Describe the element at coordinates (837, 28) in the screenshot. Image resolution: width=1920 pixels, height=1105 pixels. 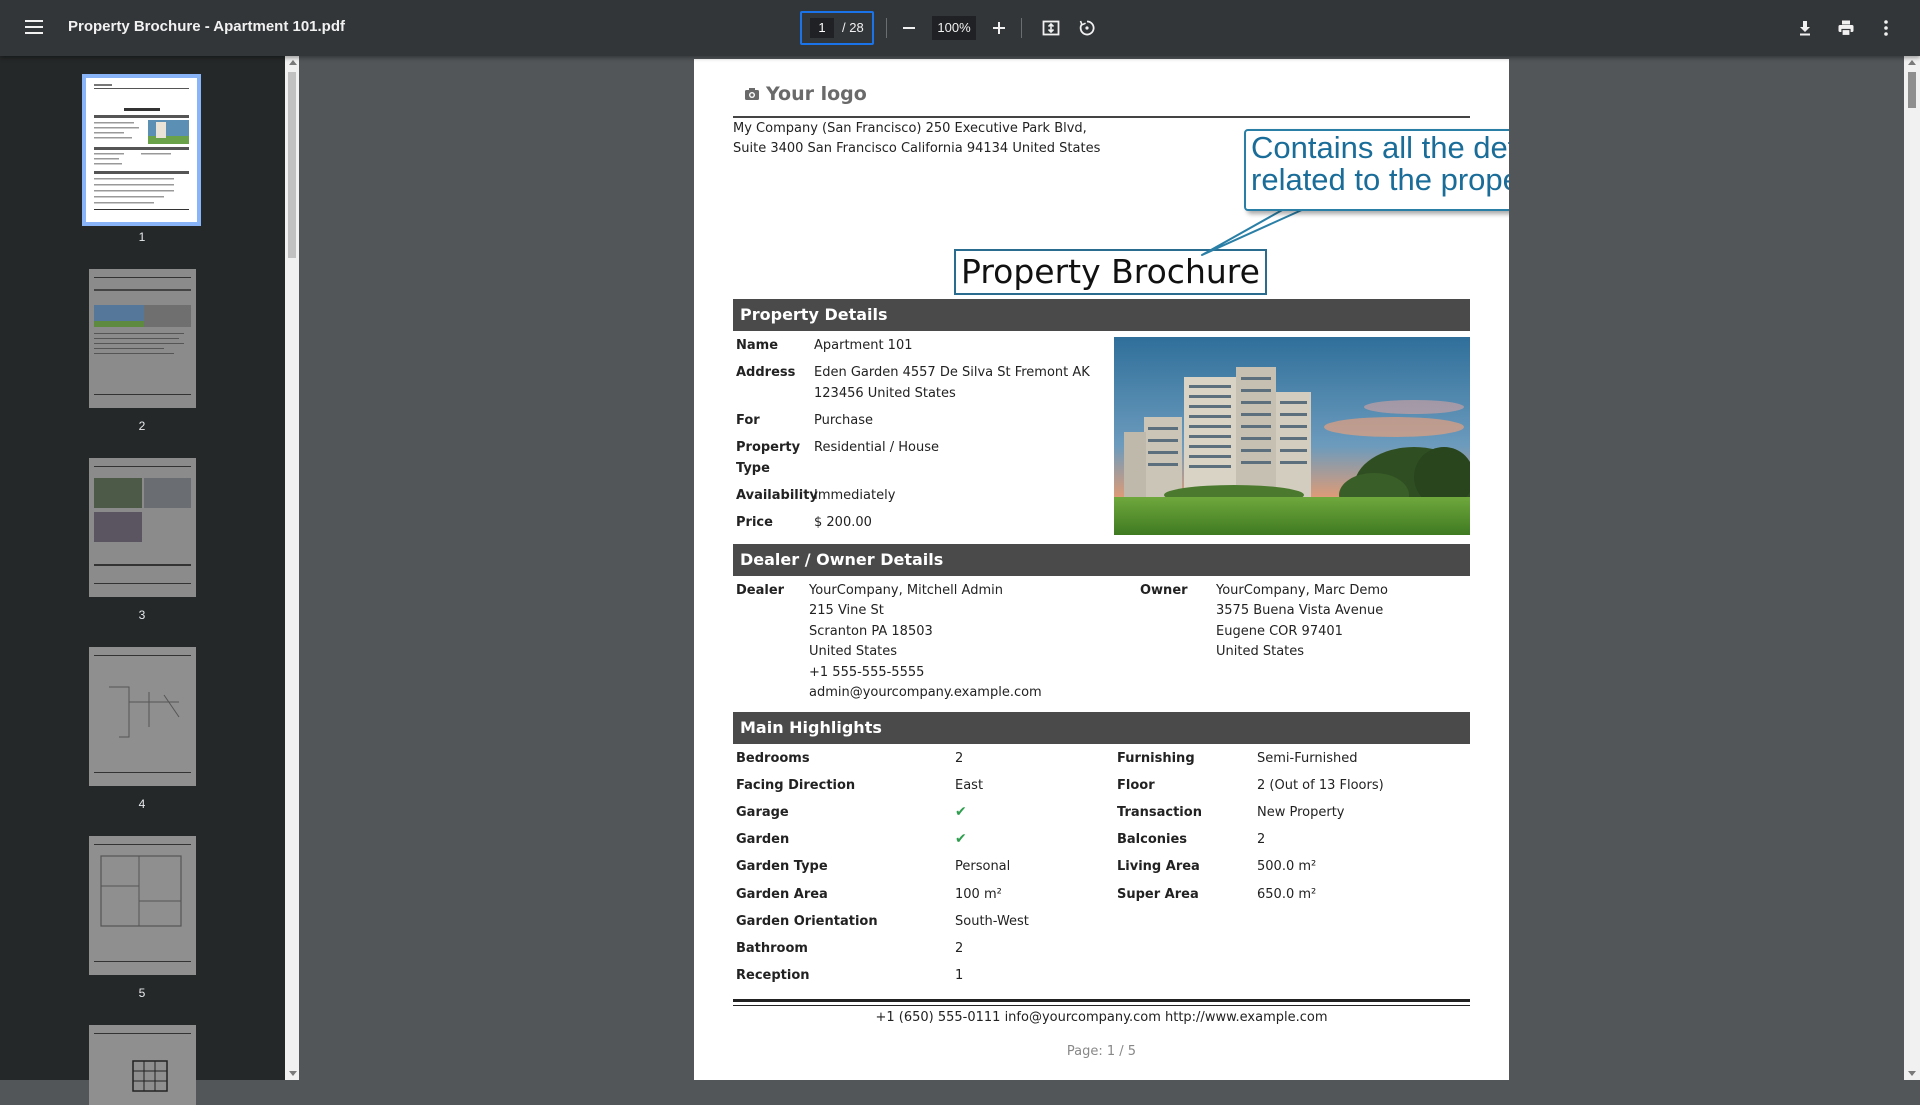
I see `page-selector: 1 / 28` at that location.